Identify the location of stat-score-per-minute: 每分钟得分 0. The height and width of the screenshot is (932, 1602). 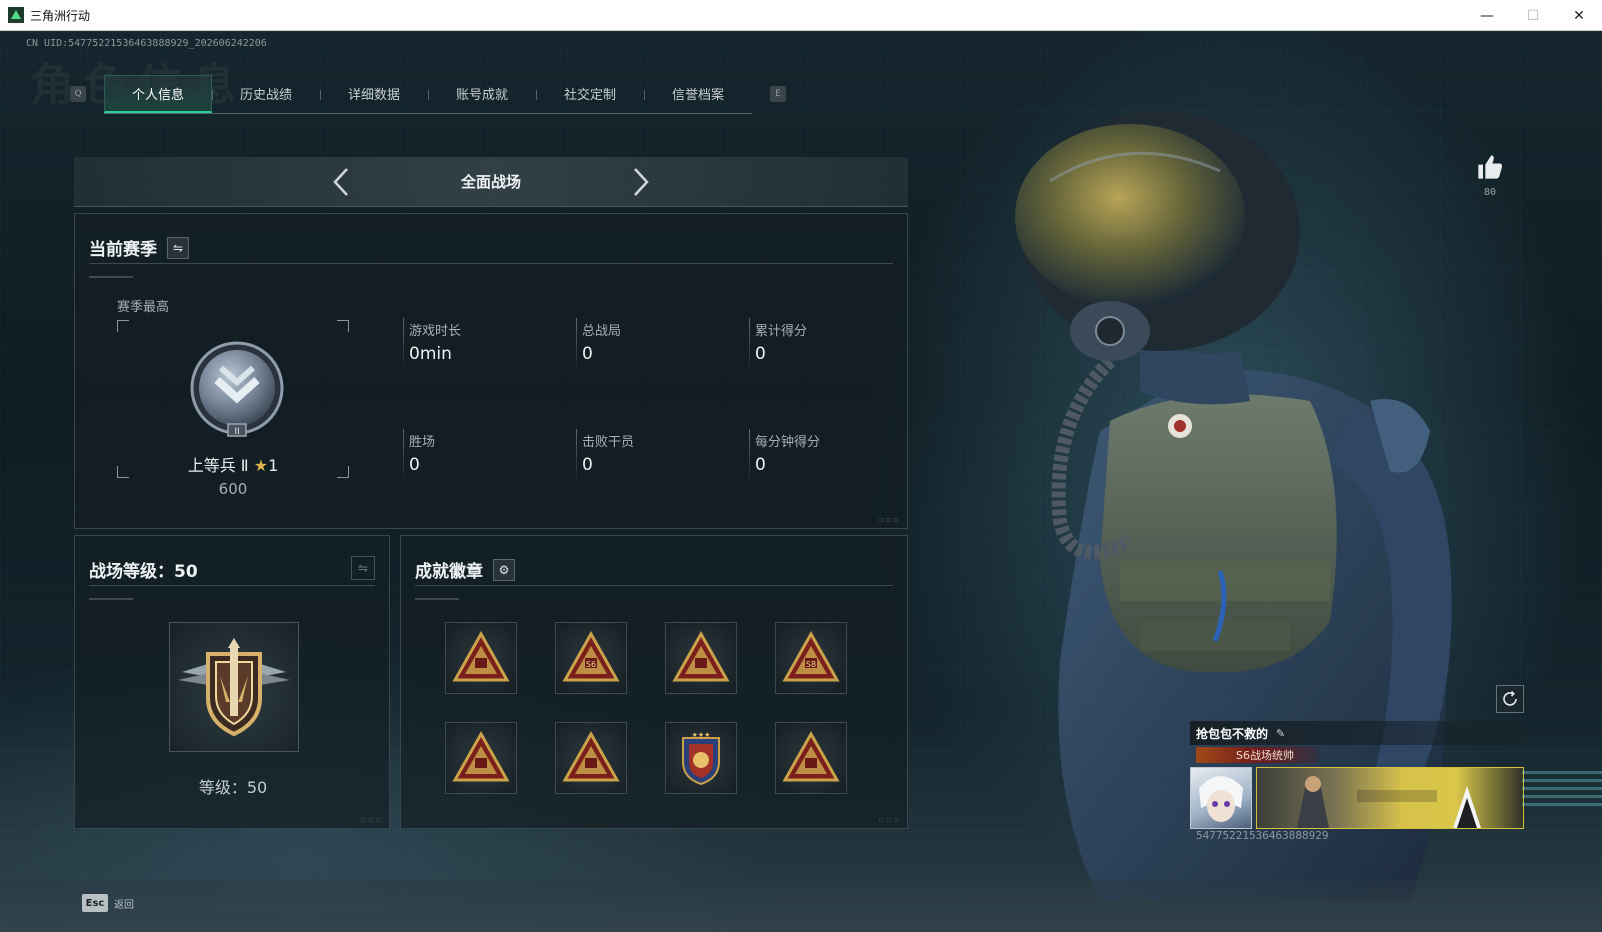
(834, 459).